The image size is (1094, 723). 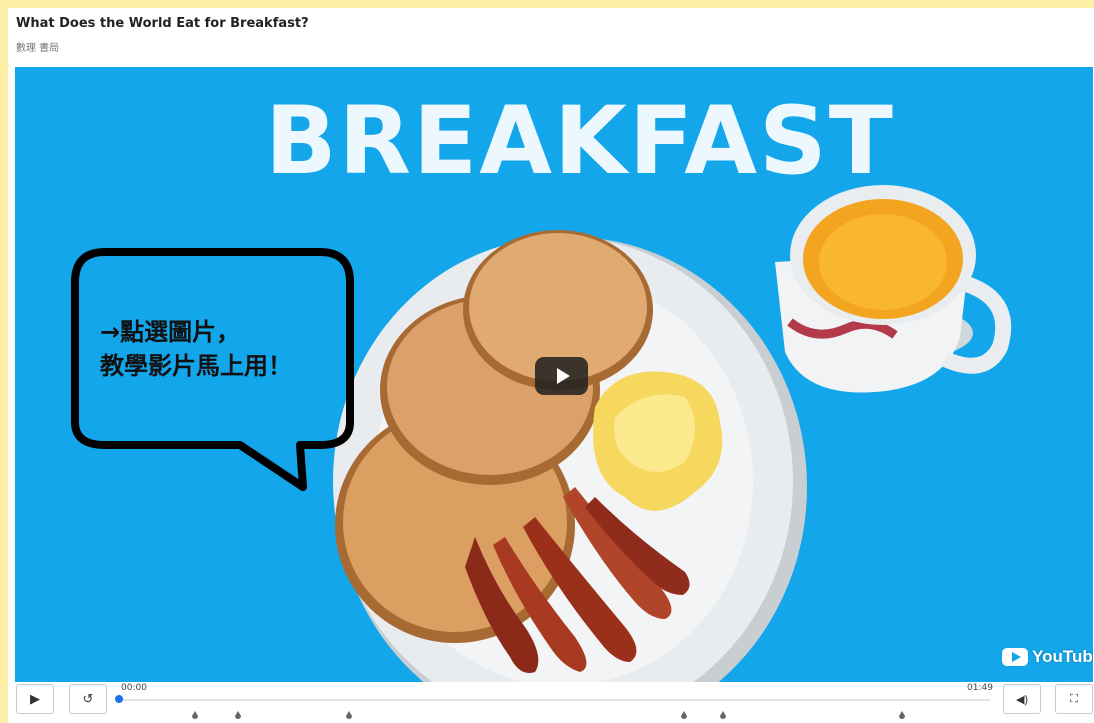 What do you see at coordinates (1015, 657) in the screenshot?
I see `youtube-play-icon` at bounding box center [1015, 657].